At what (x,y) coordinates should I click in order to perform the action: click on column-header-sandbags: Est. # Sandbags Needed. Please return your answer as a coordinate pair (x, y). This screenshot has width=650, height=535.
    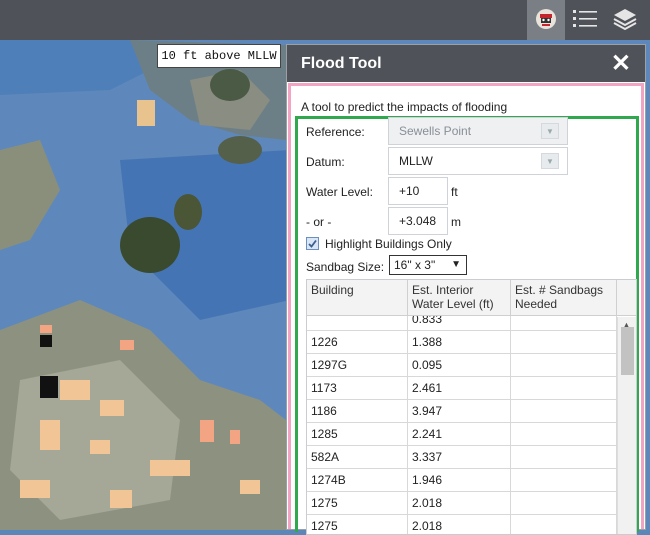
    Looking at the image, I should click on (564, 298).